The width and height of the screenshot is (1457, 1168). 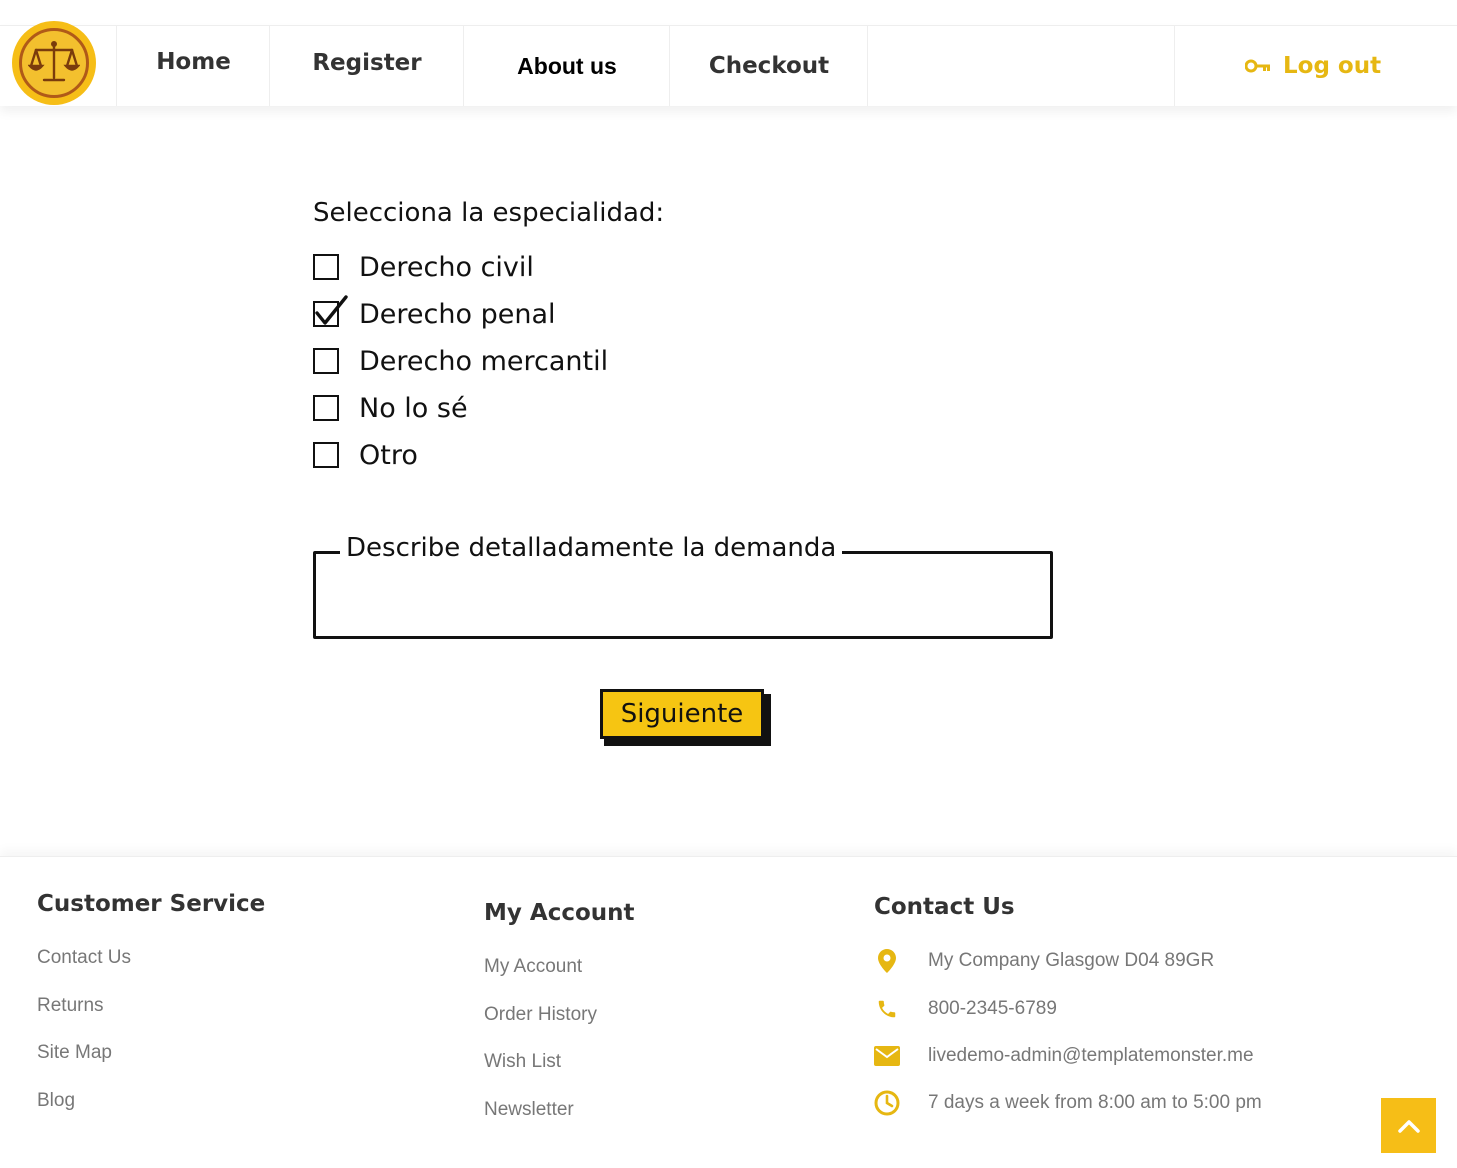 What do you see at coordinates (1091, 1055) in the screenshot?
I see `contact-email-text: livedemo-admin@templatemonster.me` at bounding box center [1091, 1055].